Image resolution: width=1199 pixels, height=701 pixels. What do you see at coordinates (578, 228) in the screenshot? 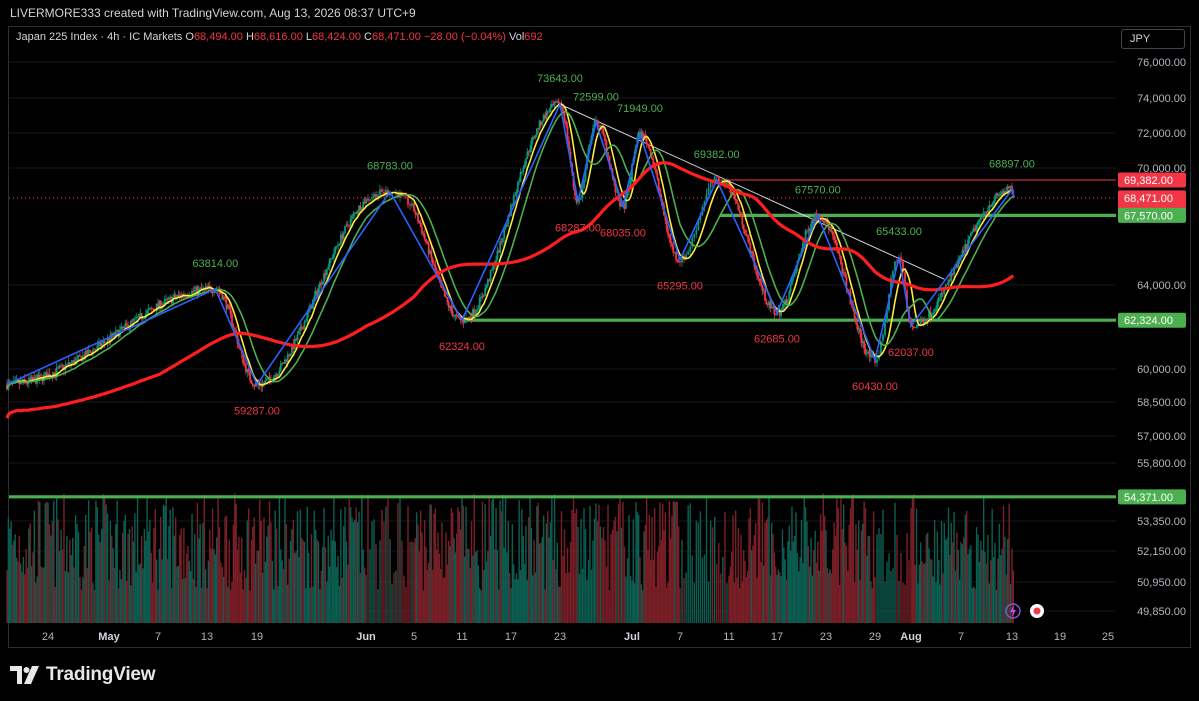
I see `swing-label: 68287.00` at bounding box center [578, 228].